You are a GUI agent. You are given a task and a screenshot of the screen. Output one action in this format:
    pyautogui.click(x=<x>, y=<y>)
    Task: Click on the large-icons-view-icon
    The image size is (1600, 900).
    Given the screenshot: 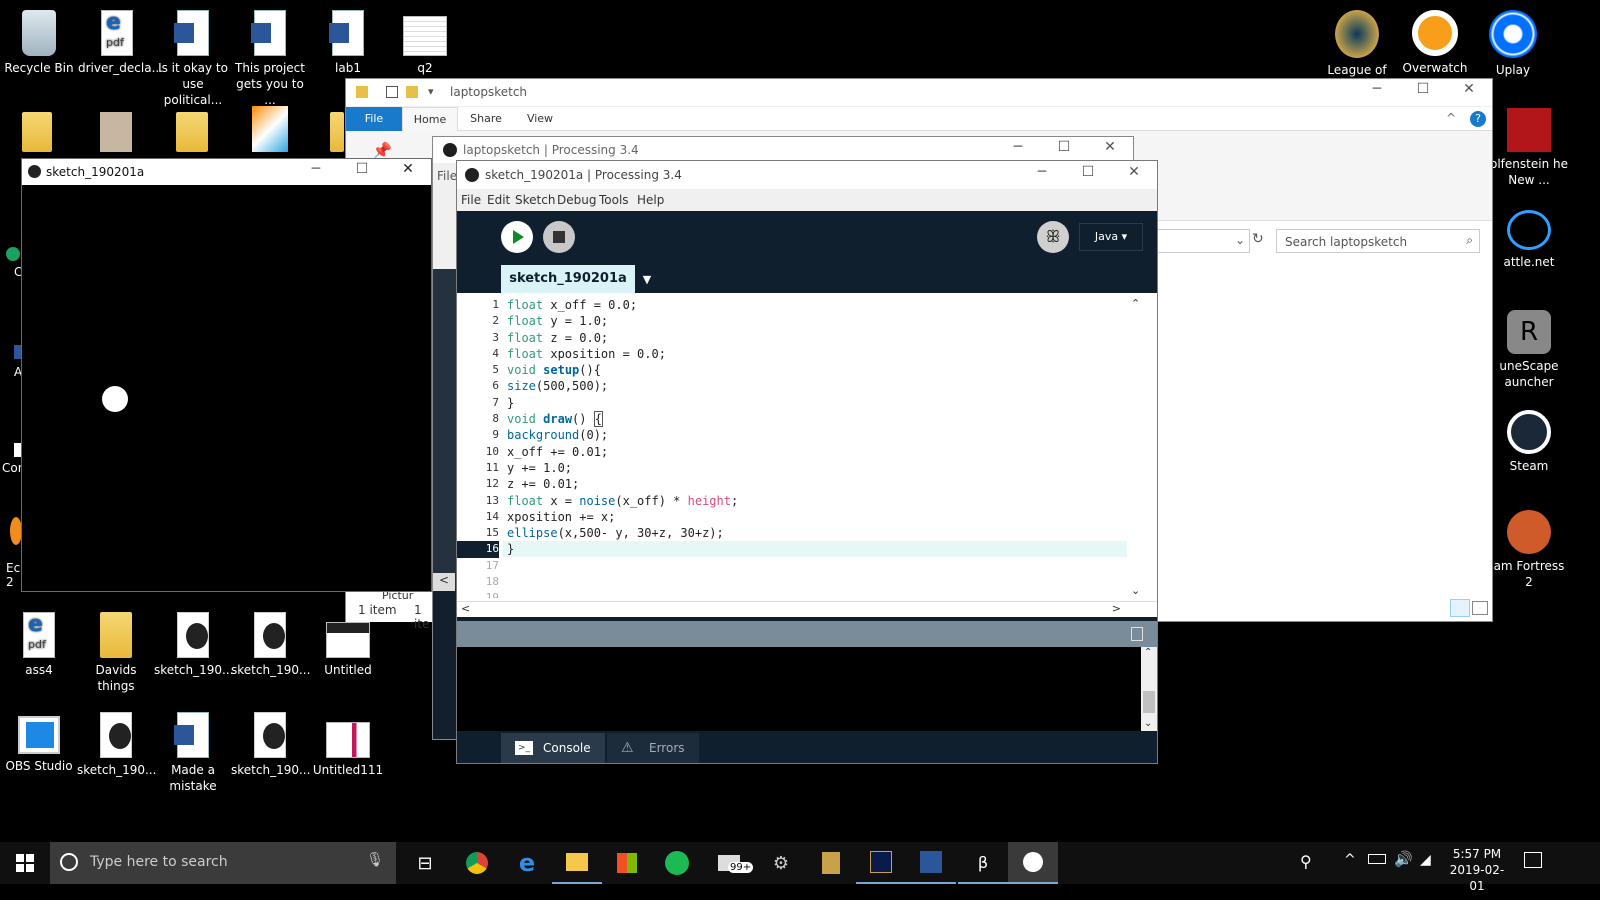 What is the action you would take?
    pyautogui.click(x=1480, y=608)
    